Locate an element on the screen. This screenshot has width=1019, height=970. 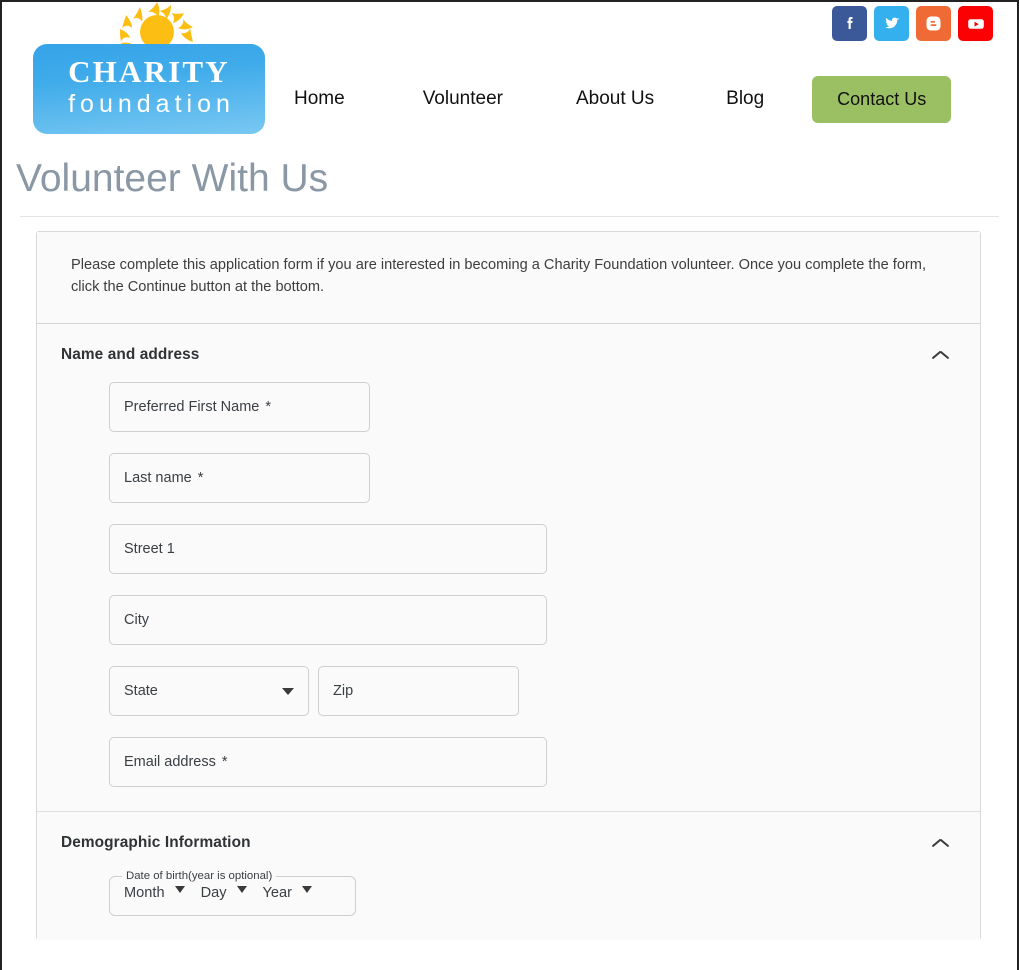
last-name-field: Last name * is located at coordinates (239, 478).